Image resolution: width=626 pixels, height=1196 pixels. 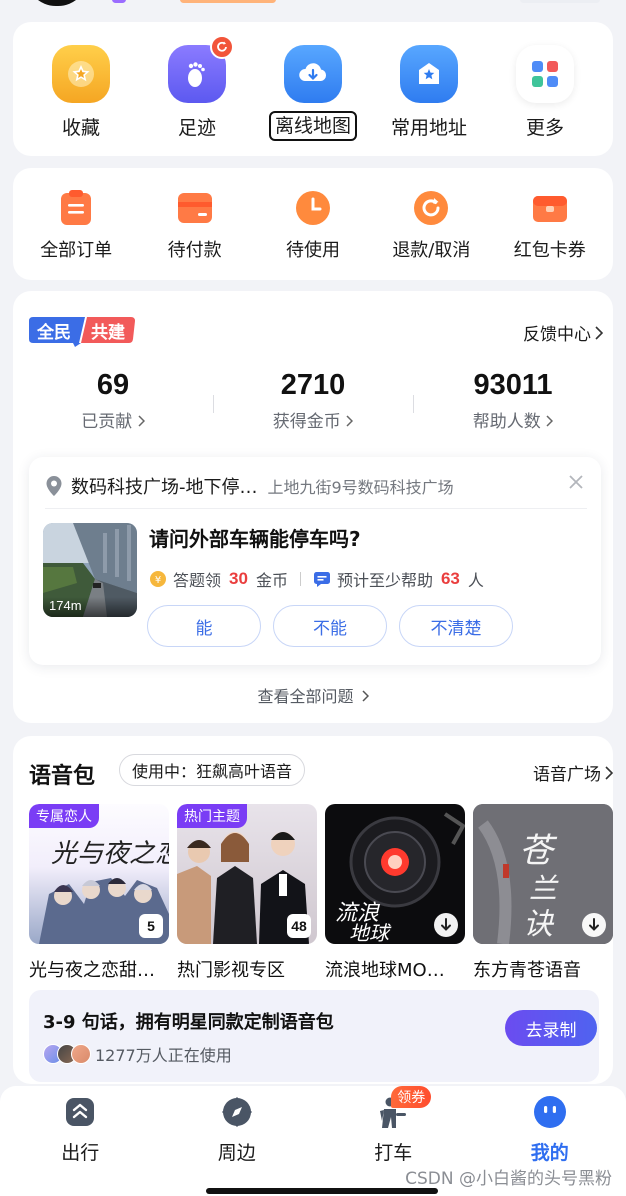 I want to click on order-coupons: 红包卡券, so click(x=550, y=224).